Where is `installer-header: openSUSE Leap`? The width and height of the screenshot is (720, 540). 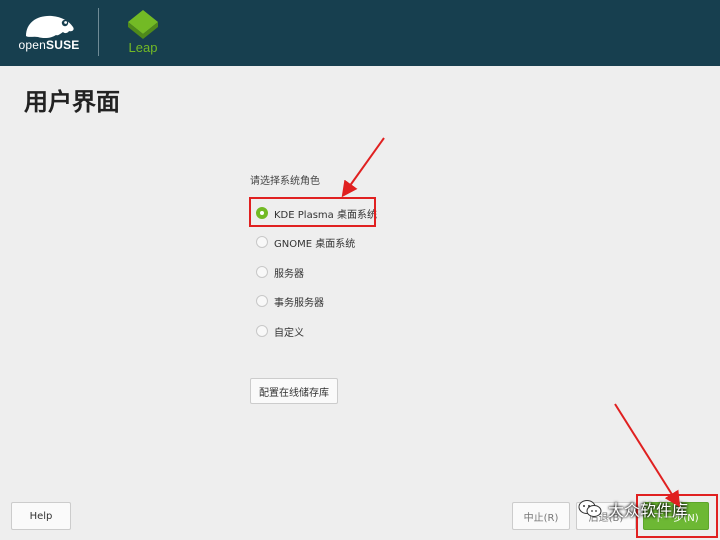
installer-header: openSUSE Leap is located at coordinates (360, 33).